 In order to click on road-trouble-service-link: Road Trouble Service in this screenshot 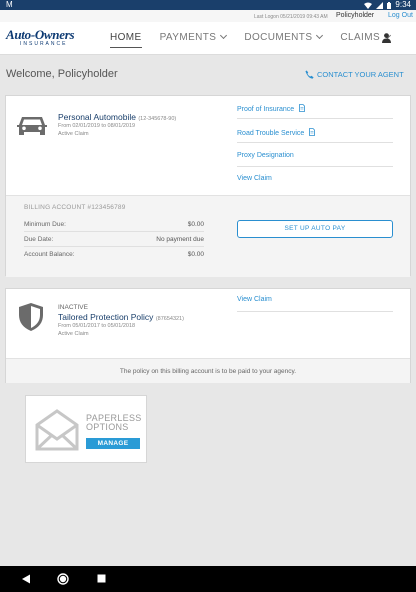, I will do `click(276, 132)`.